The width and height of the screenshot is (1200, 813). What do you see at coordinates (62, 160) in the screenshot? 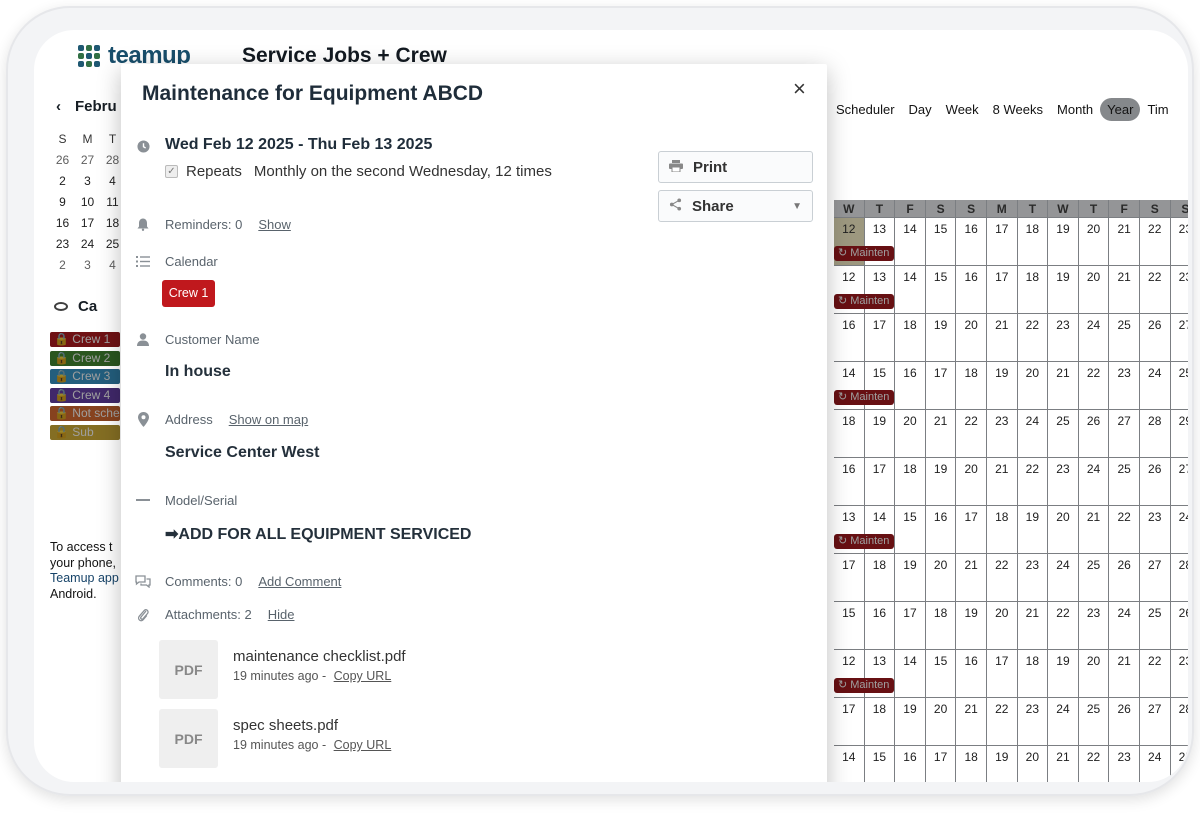
I see `mini-cal-day: 26` at bounding box center [62, 160].